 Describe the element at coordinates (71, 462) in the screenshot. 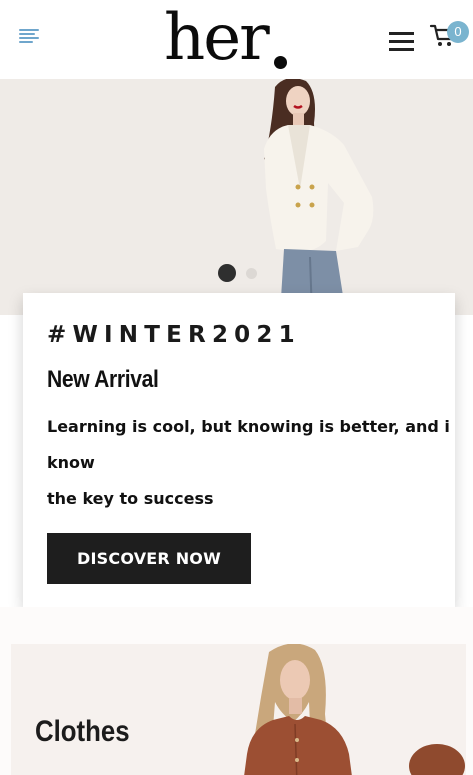

I see `promo-description-line: know` at that location.